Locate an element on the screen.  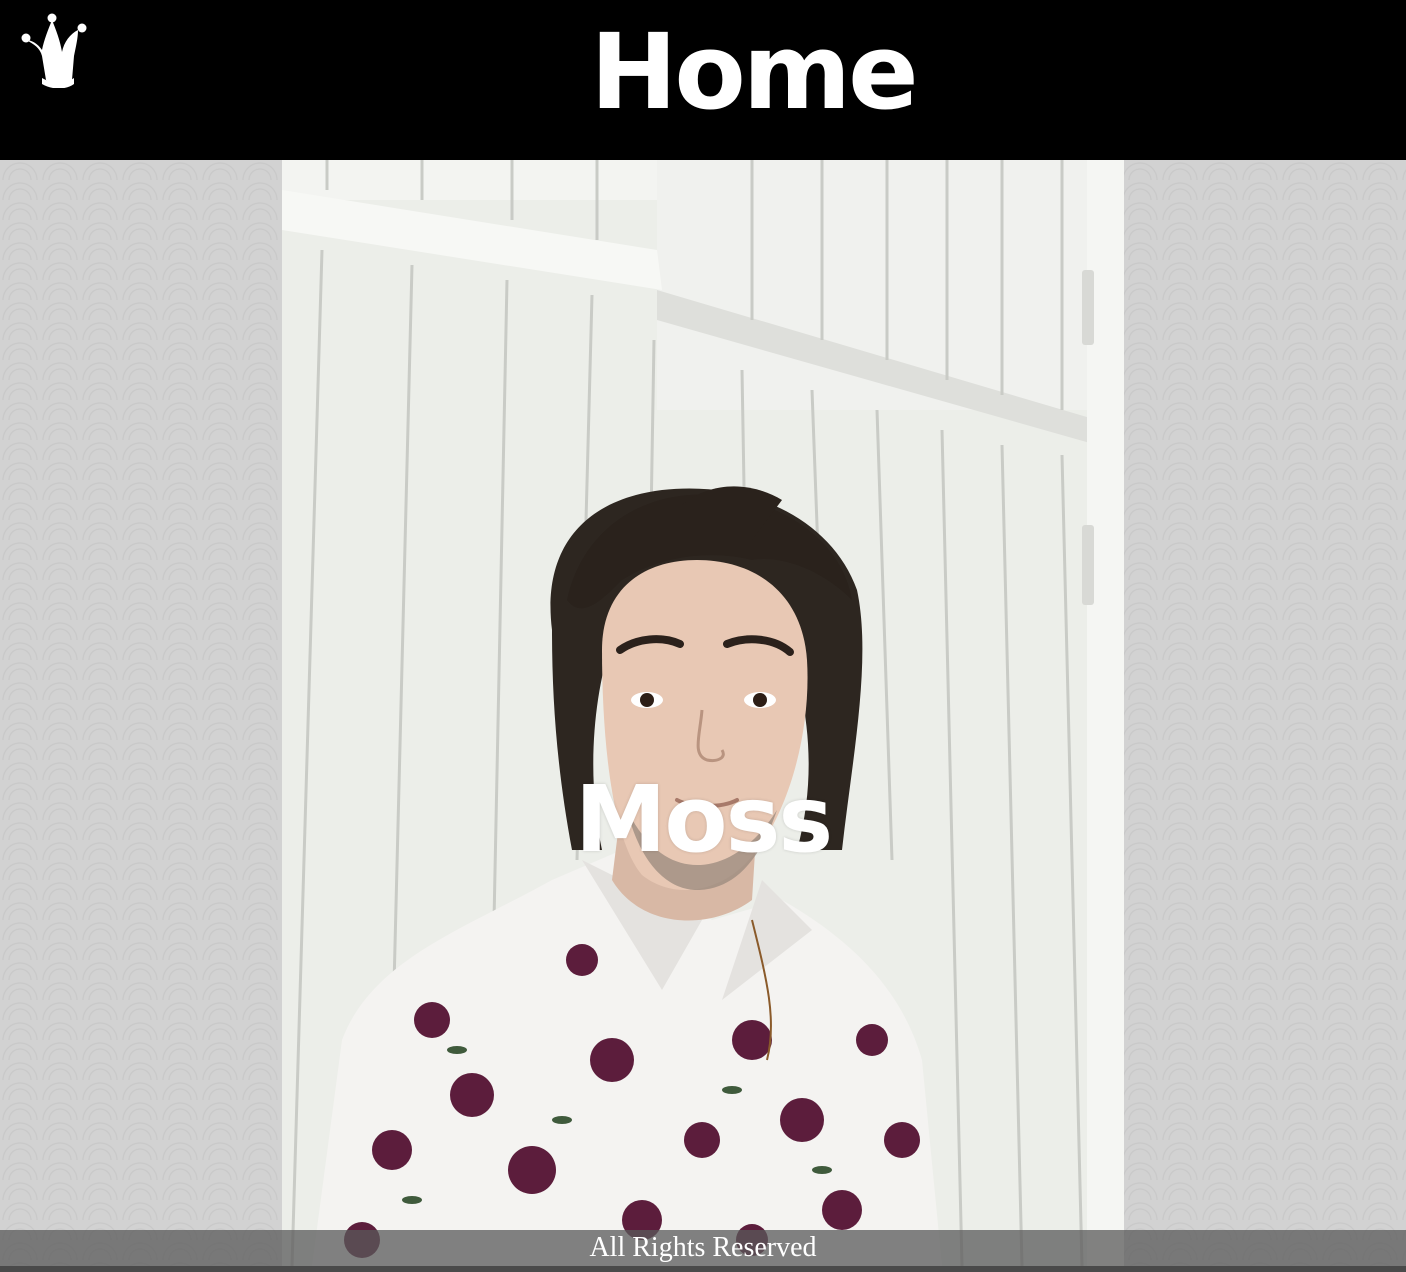
bottom-border is located at coordinates (703, 1269).